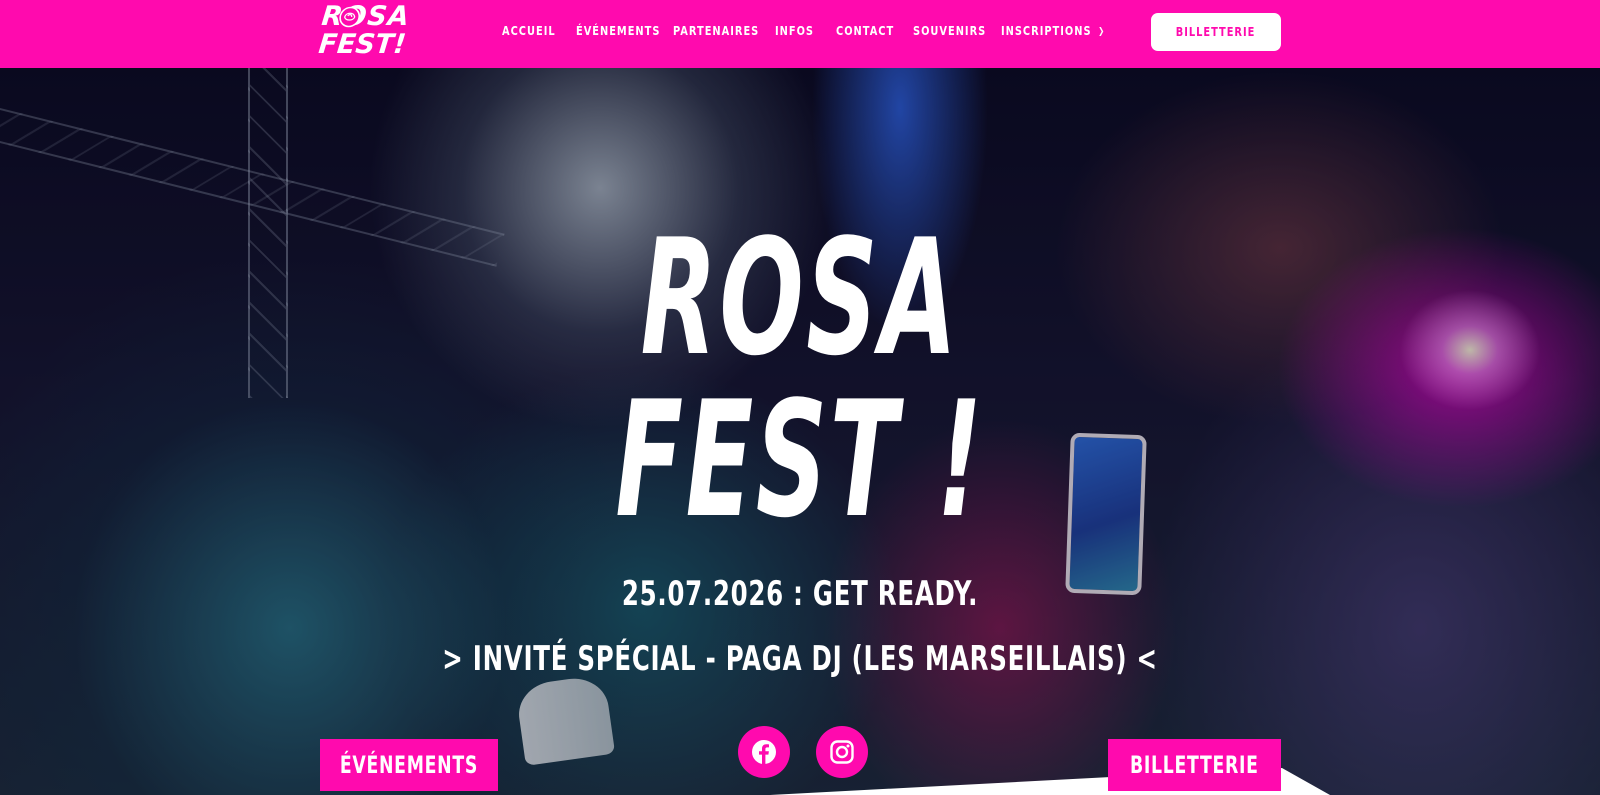  What do you see at coordinates (794, 31) in the screenshot?
I see `nav-item-infos: INFOS` at bounding box center [794, 31].